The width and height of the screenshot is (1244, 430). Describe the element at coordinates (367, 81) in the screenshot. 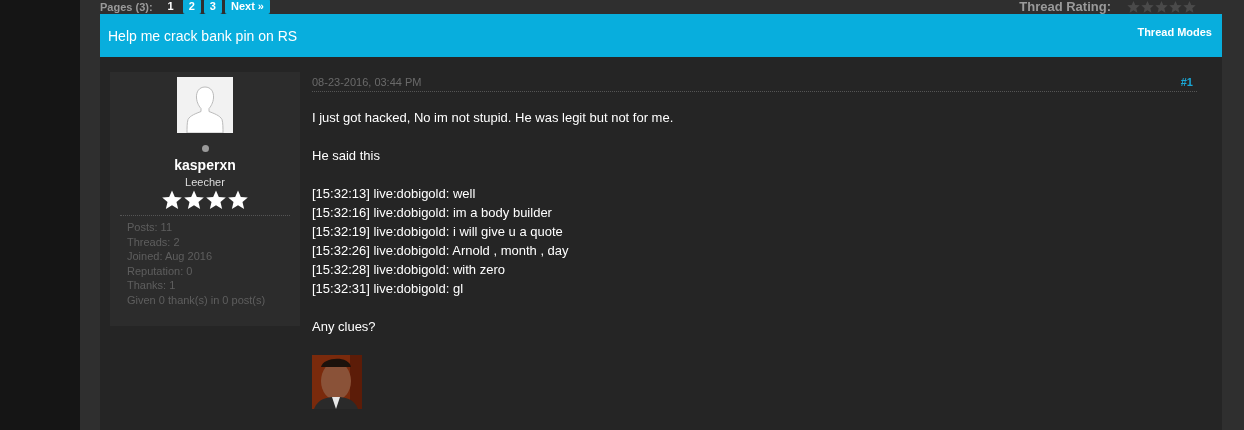

I see `post-date: 08-23-2016, 03:44 PM` at that location.